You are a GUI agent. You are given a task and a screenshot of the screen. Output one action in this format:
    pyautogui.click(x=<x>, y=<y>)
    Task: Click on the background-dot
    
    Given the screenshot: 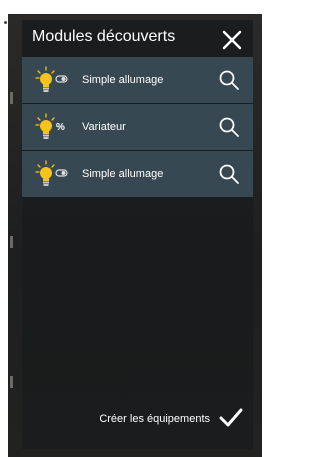 What is the action you would take?
    pyautogui.click(x=5, y=22)
    